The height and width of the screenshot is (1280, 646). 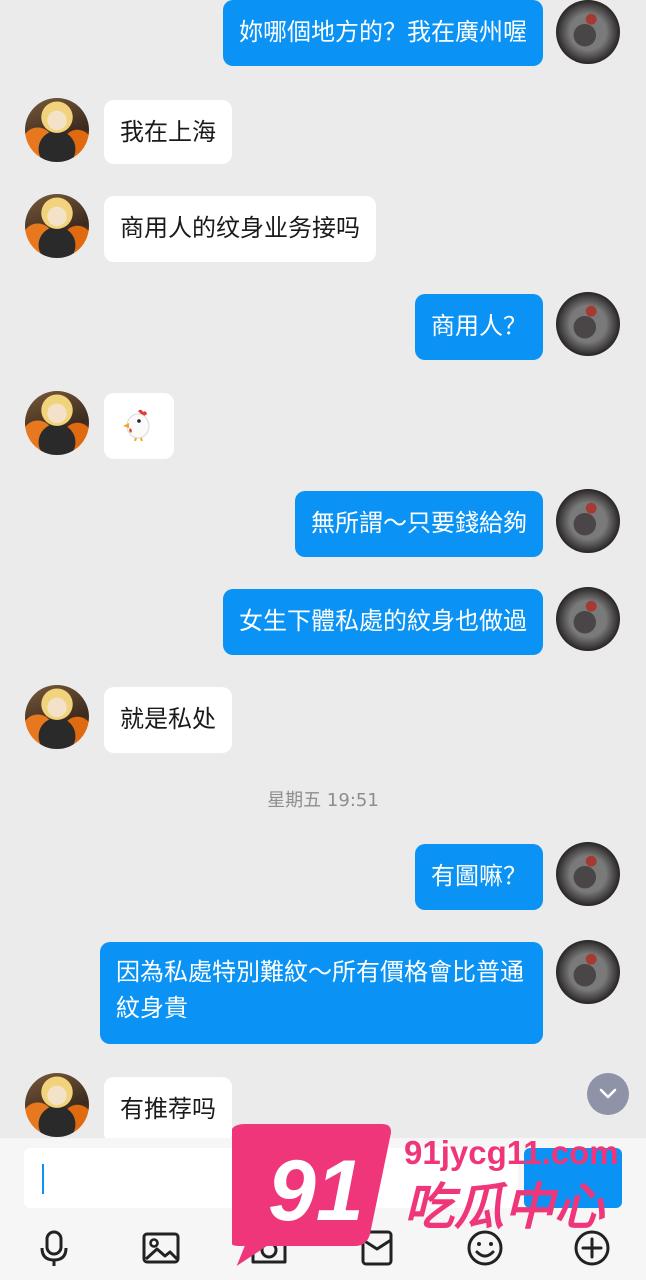 I want to click on message-row-outgoing: 有圖嘛？, so click(x=323, y=877).